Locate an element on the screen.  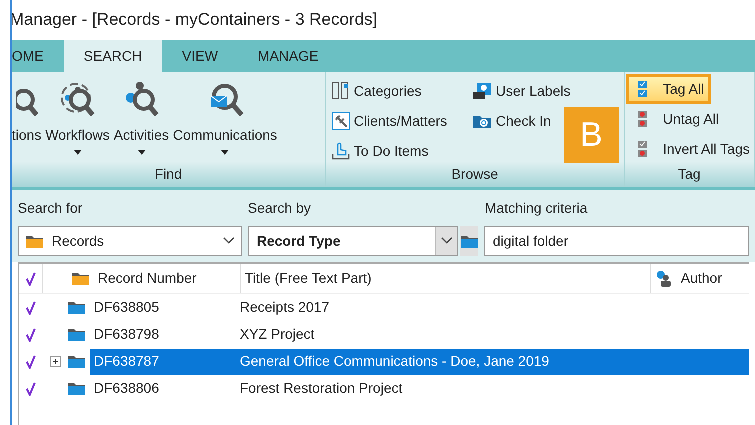
field-label: Matching criteria is located at coordinates (536, 208).